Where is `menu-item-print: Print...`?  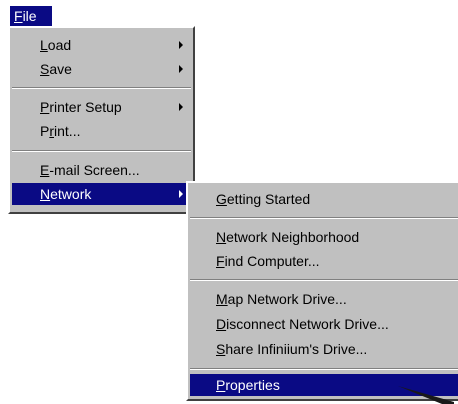
menu-item-print: Print... is located at coordinates (101, 131).